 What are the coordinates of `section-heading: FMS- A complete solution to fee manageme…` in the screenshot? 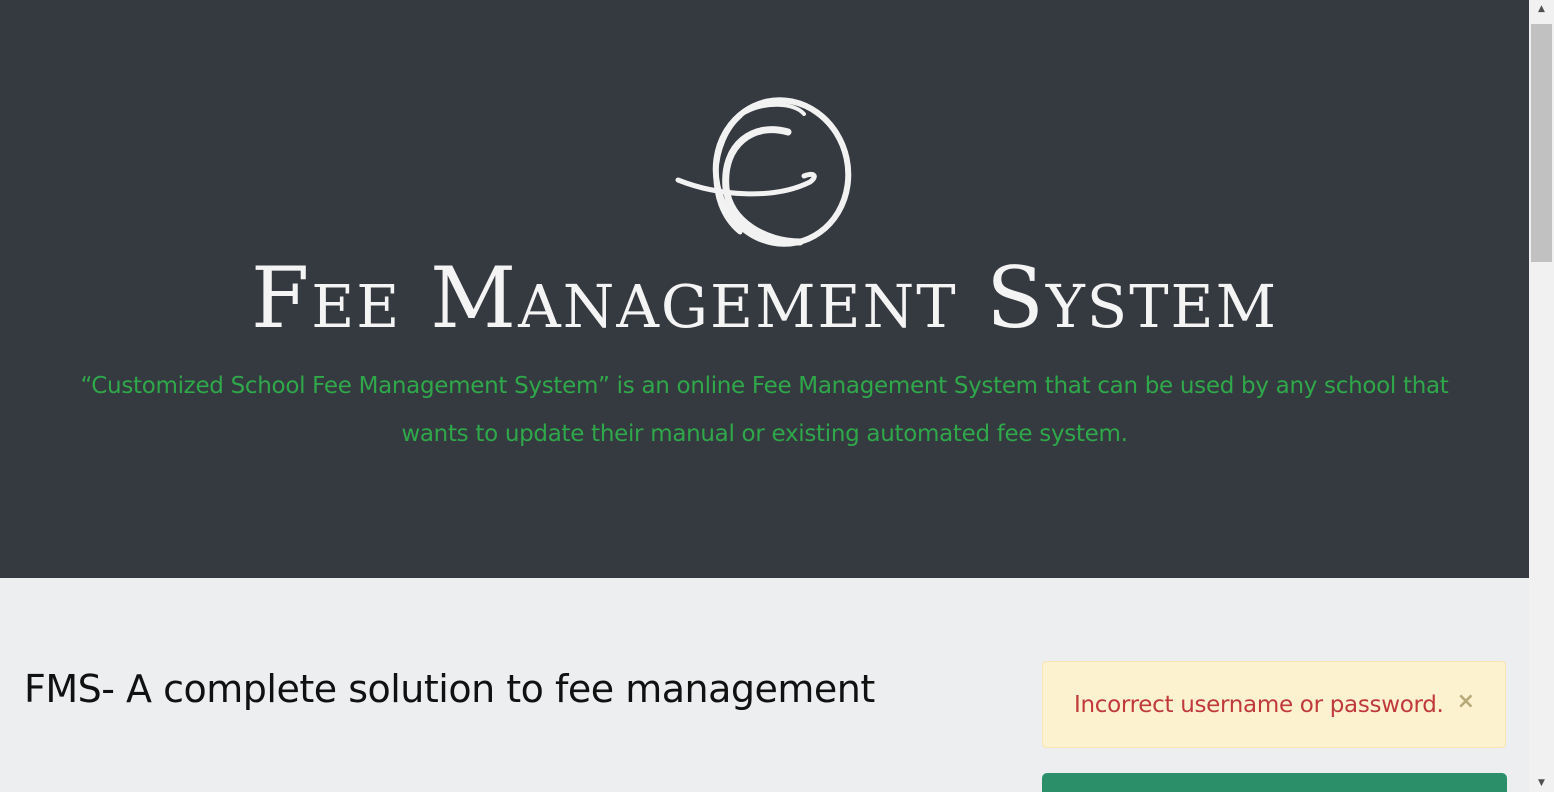 It's located at (449, 689).